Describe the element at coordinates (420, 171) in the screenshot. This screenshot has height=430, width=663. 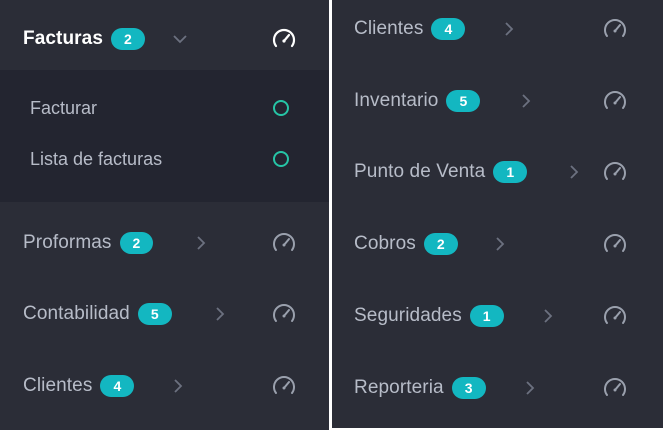
I see `menu-item-label: Punto de Venta` at that location.